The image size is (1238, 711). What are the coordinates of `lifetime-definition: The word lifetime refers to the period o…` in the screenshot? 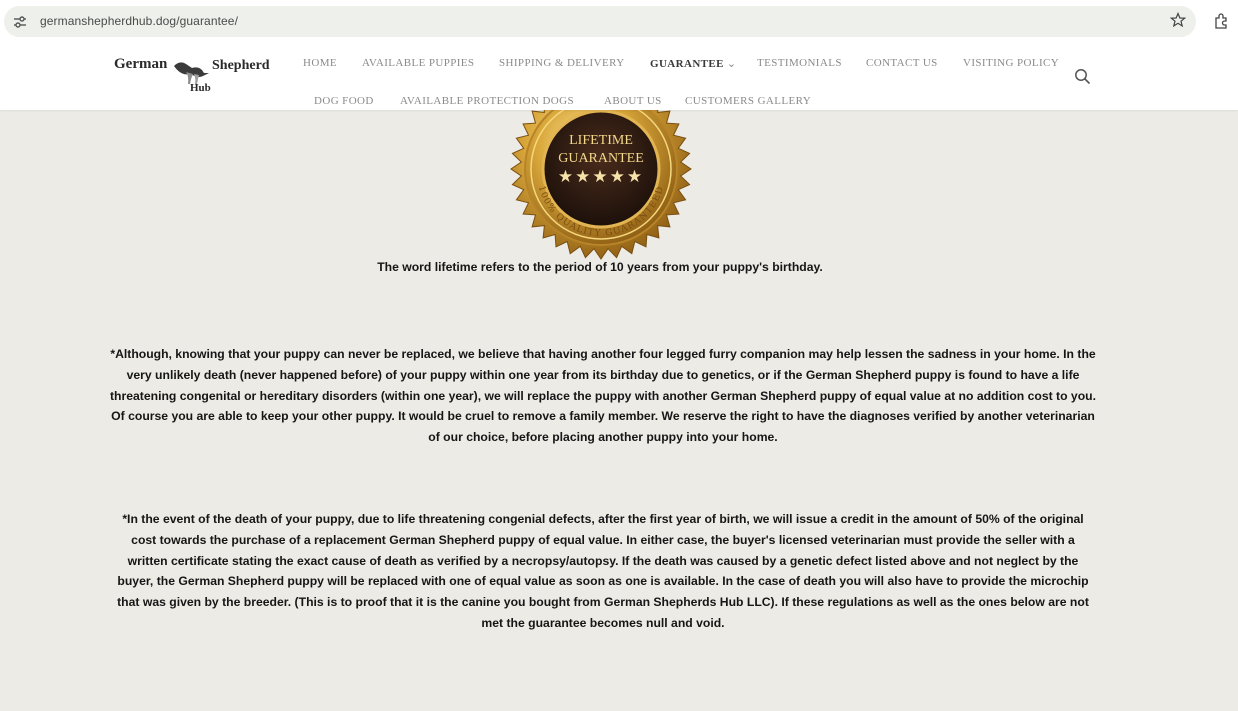 It's located at (600, 267).